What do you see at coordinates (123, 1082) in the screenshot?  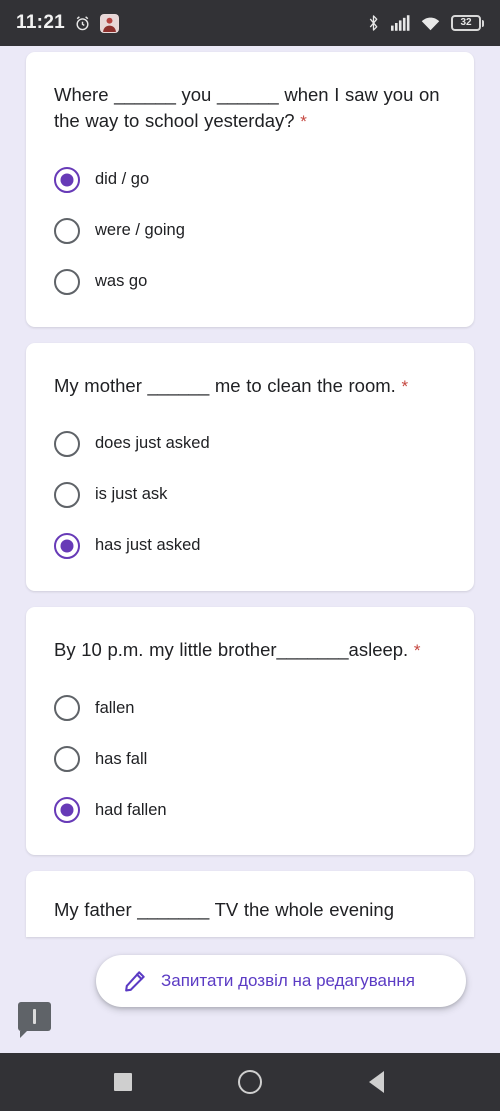 I see `square-recents-icon` at bounding box center [123, 1082].